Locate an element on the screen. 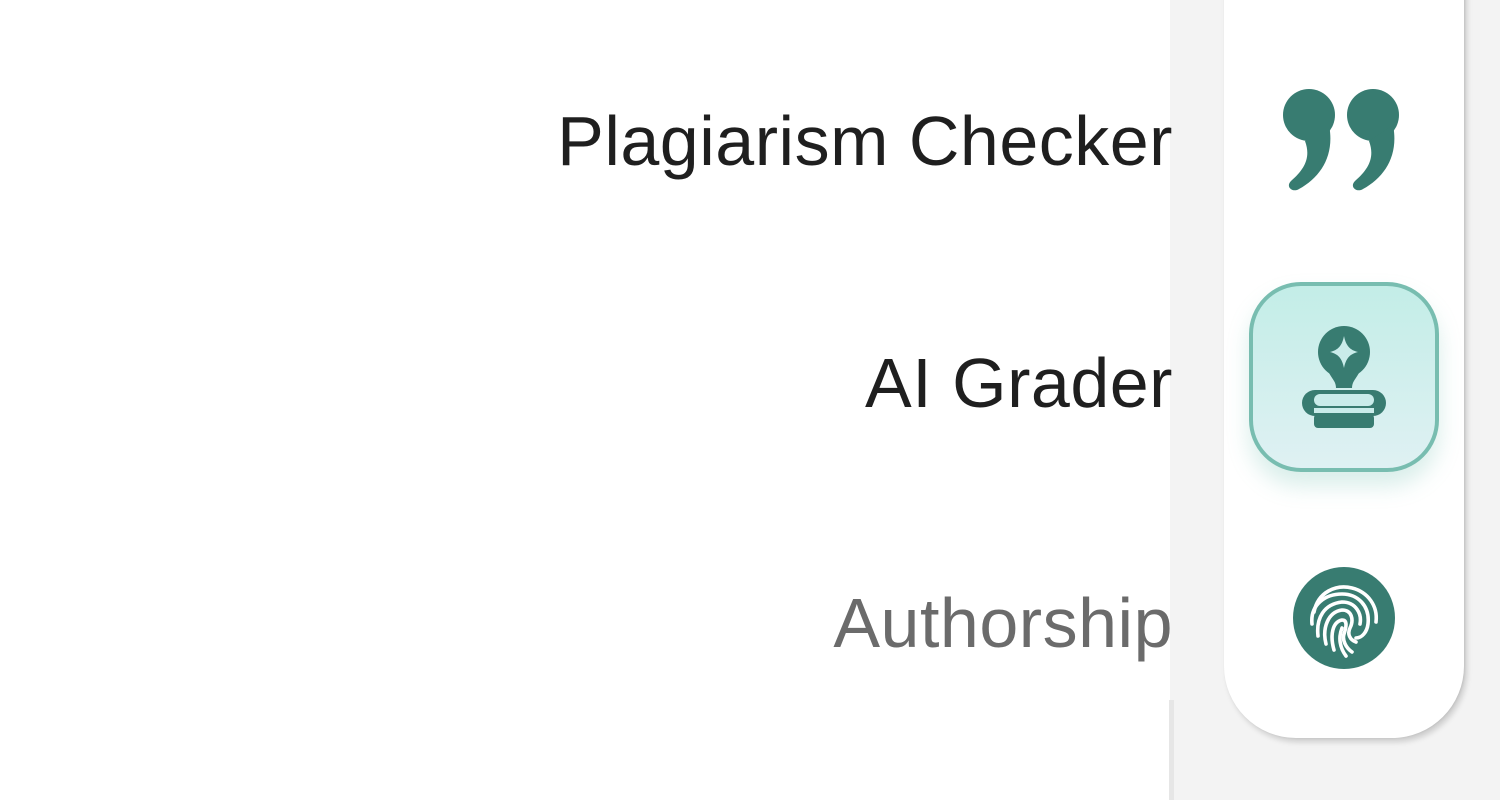 The width and height of the screenshot is (1500, 800). authorship-button is located at coordinates (1344, 618).